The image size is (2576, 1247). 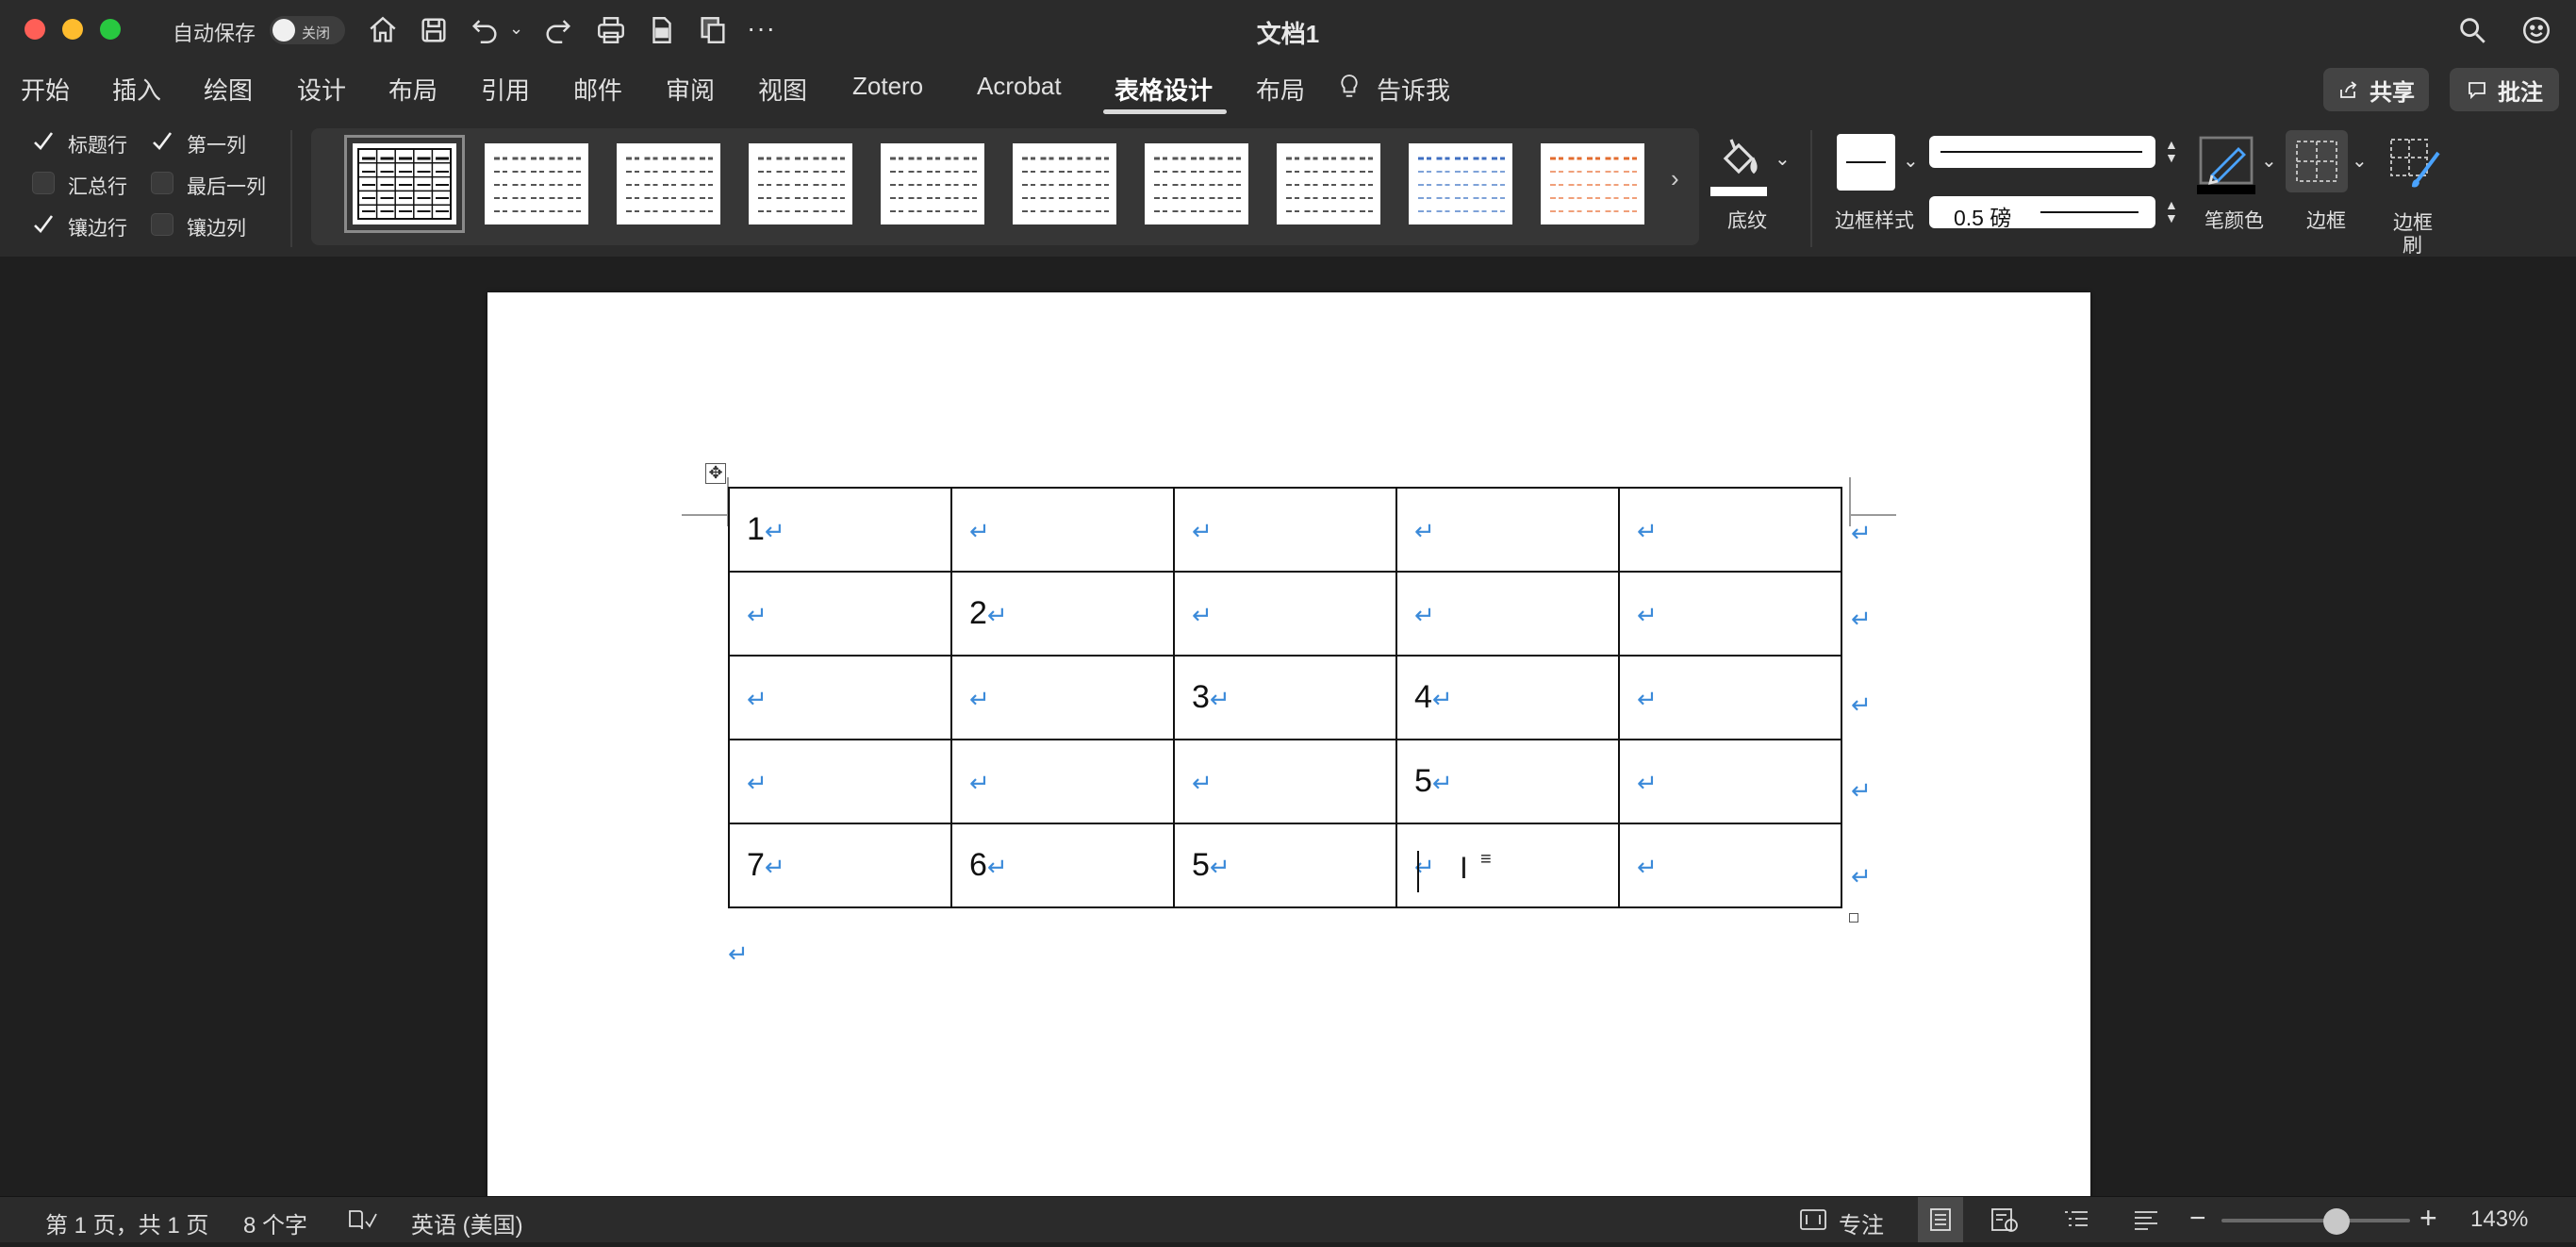 What do you see at coordinates (45, 89) in the screenshot?
I see `tab-home: 开始` at bounding box center [45, 89].